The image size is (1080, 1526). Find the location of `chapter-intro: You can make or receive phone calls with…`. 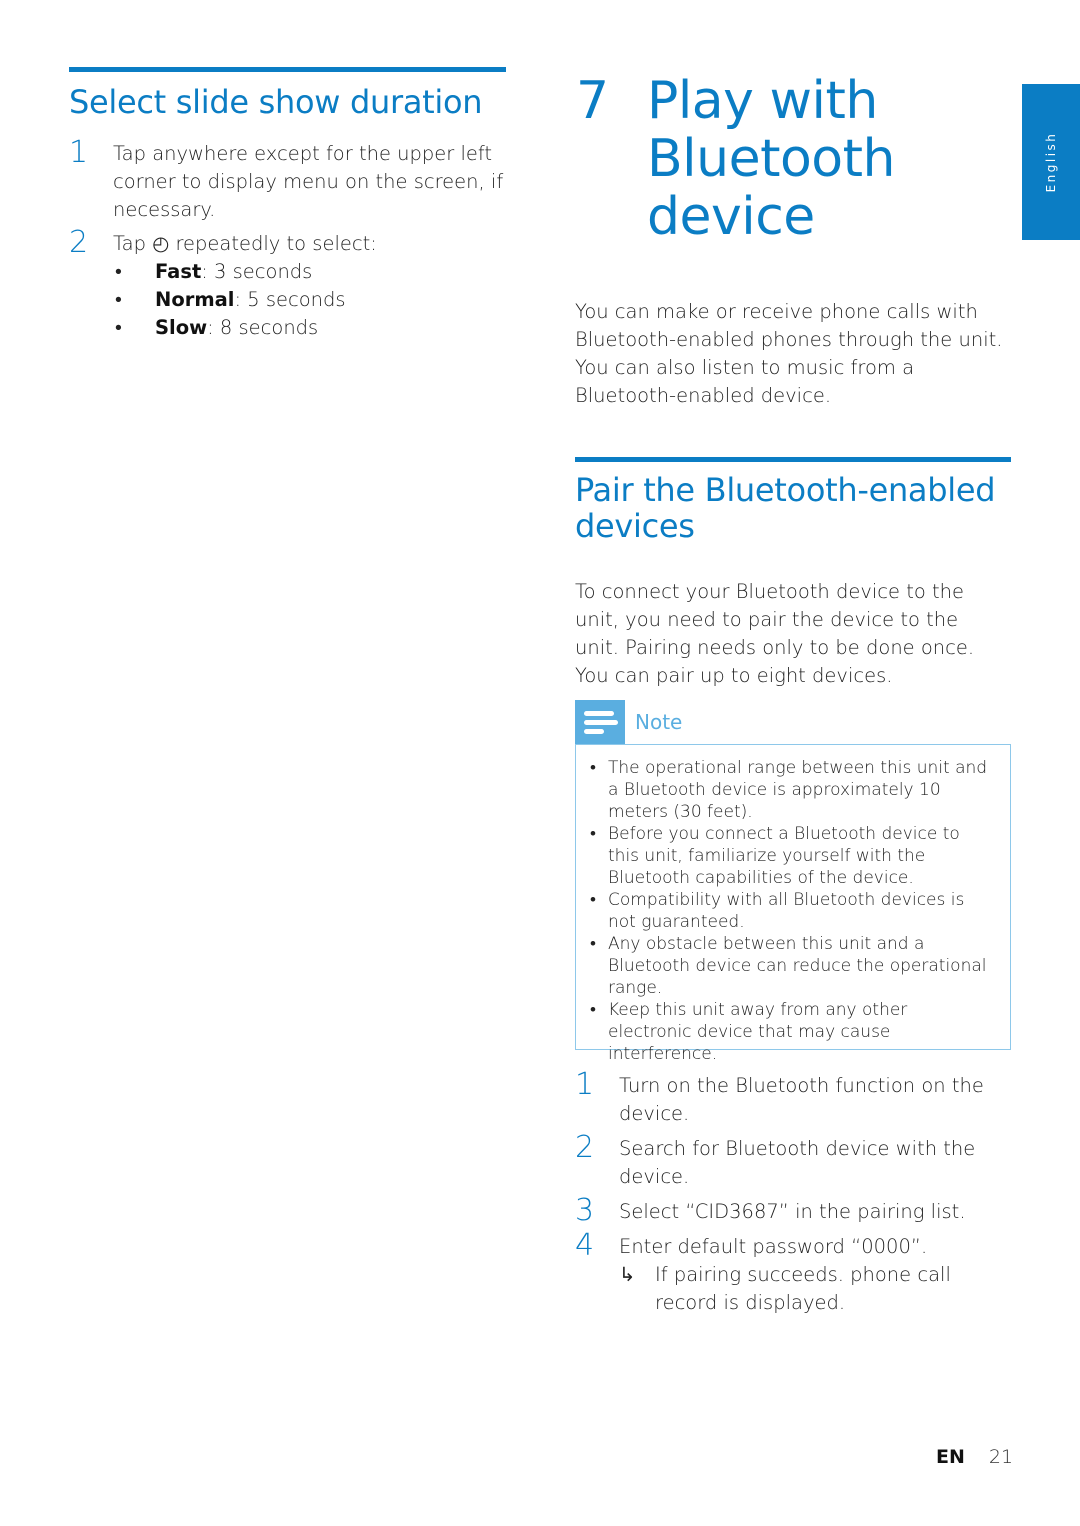

chapter-intro: You can make or receive phone calls with… is located at coordinates (789, 353).